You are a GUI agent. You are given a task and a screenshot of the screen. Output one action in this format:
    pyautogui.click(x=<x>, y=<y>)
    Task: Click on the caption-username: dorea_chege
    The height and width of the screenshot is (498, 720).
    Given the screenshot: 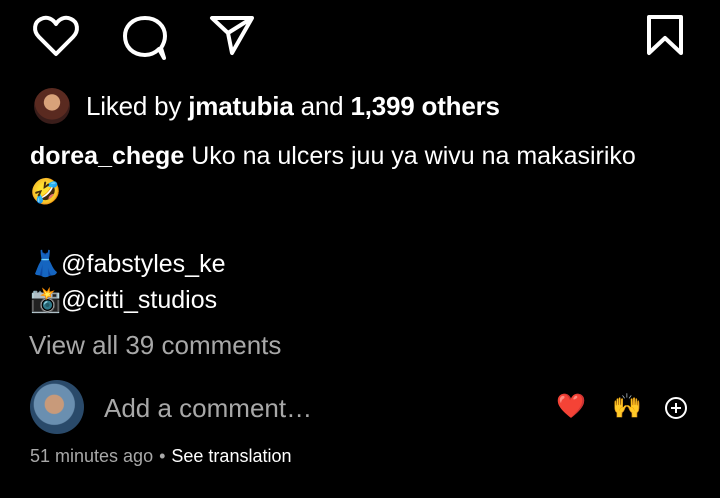 What is the action you would take?
    pyautogui.click(x=107, y=156)
    